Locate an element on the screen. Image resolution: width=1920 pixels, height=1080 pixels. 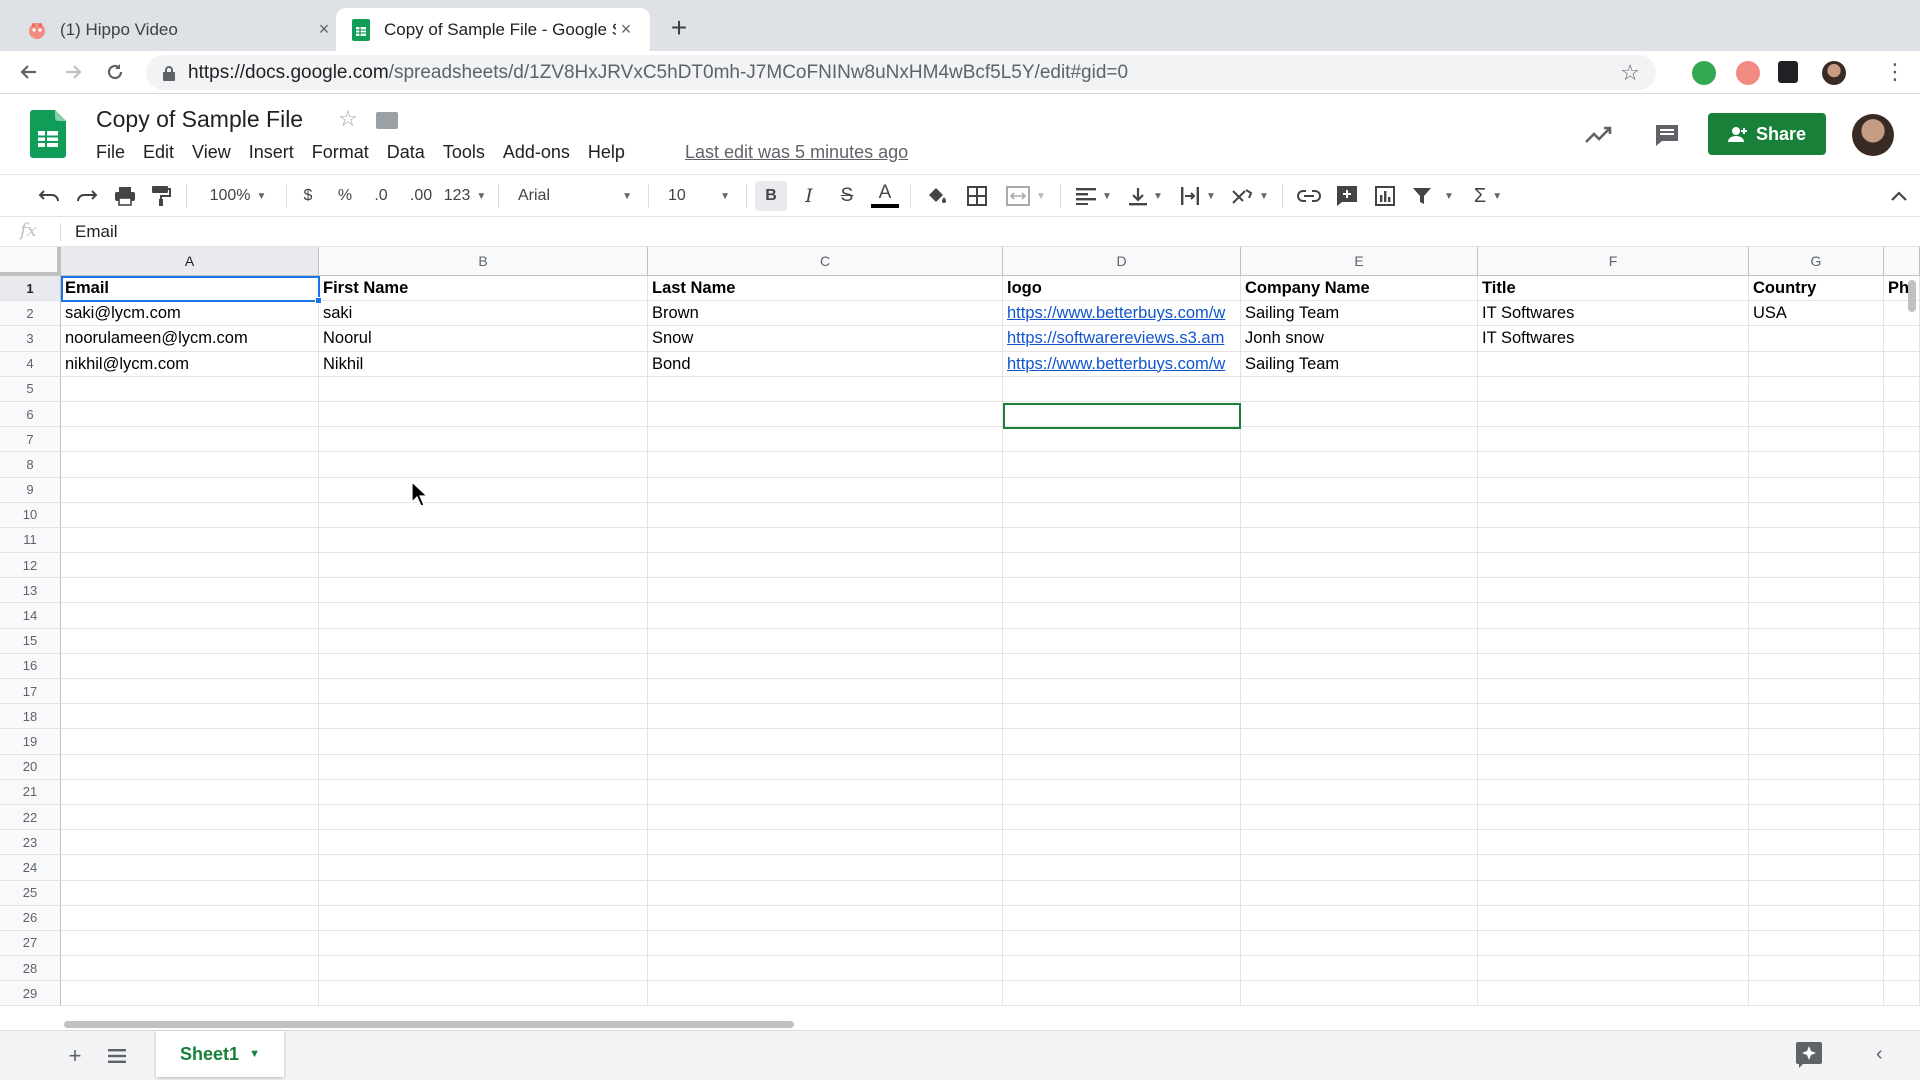
cell-f23 is located at coordinates (1613, 843).